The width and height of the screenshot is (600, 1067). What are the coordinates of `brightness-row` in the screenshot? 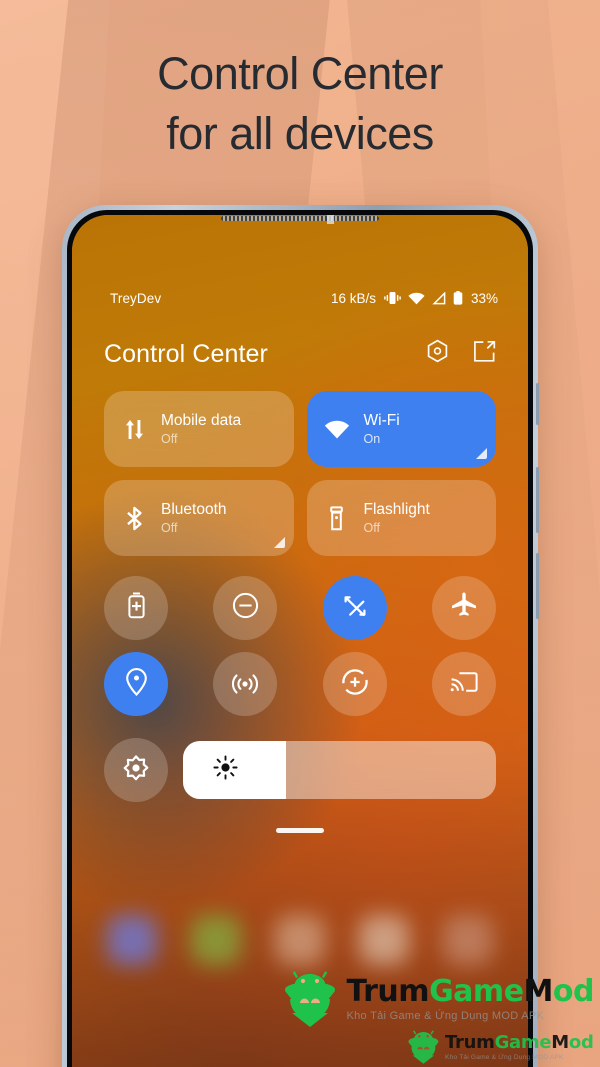 It's located at (300, 770).